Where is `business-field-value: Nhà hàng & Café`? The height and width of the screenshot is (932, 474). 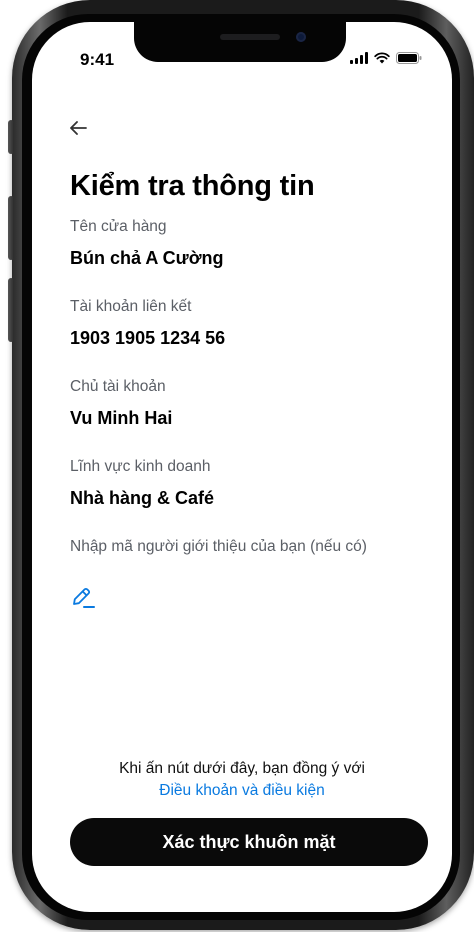 business-field-value: Nhà hàng & Café is located at coordinates (142, 498).